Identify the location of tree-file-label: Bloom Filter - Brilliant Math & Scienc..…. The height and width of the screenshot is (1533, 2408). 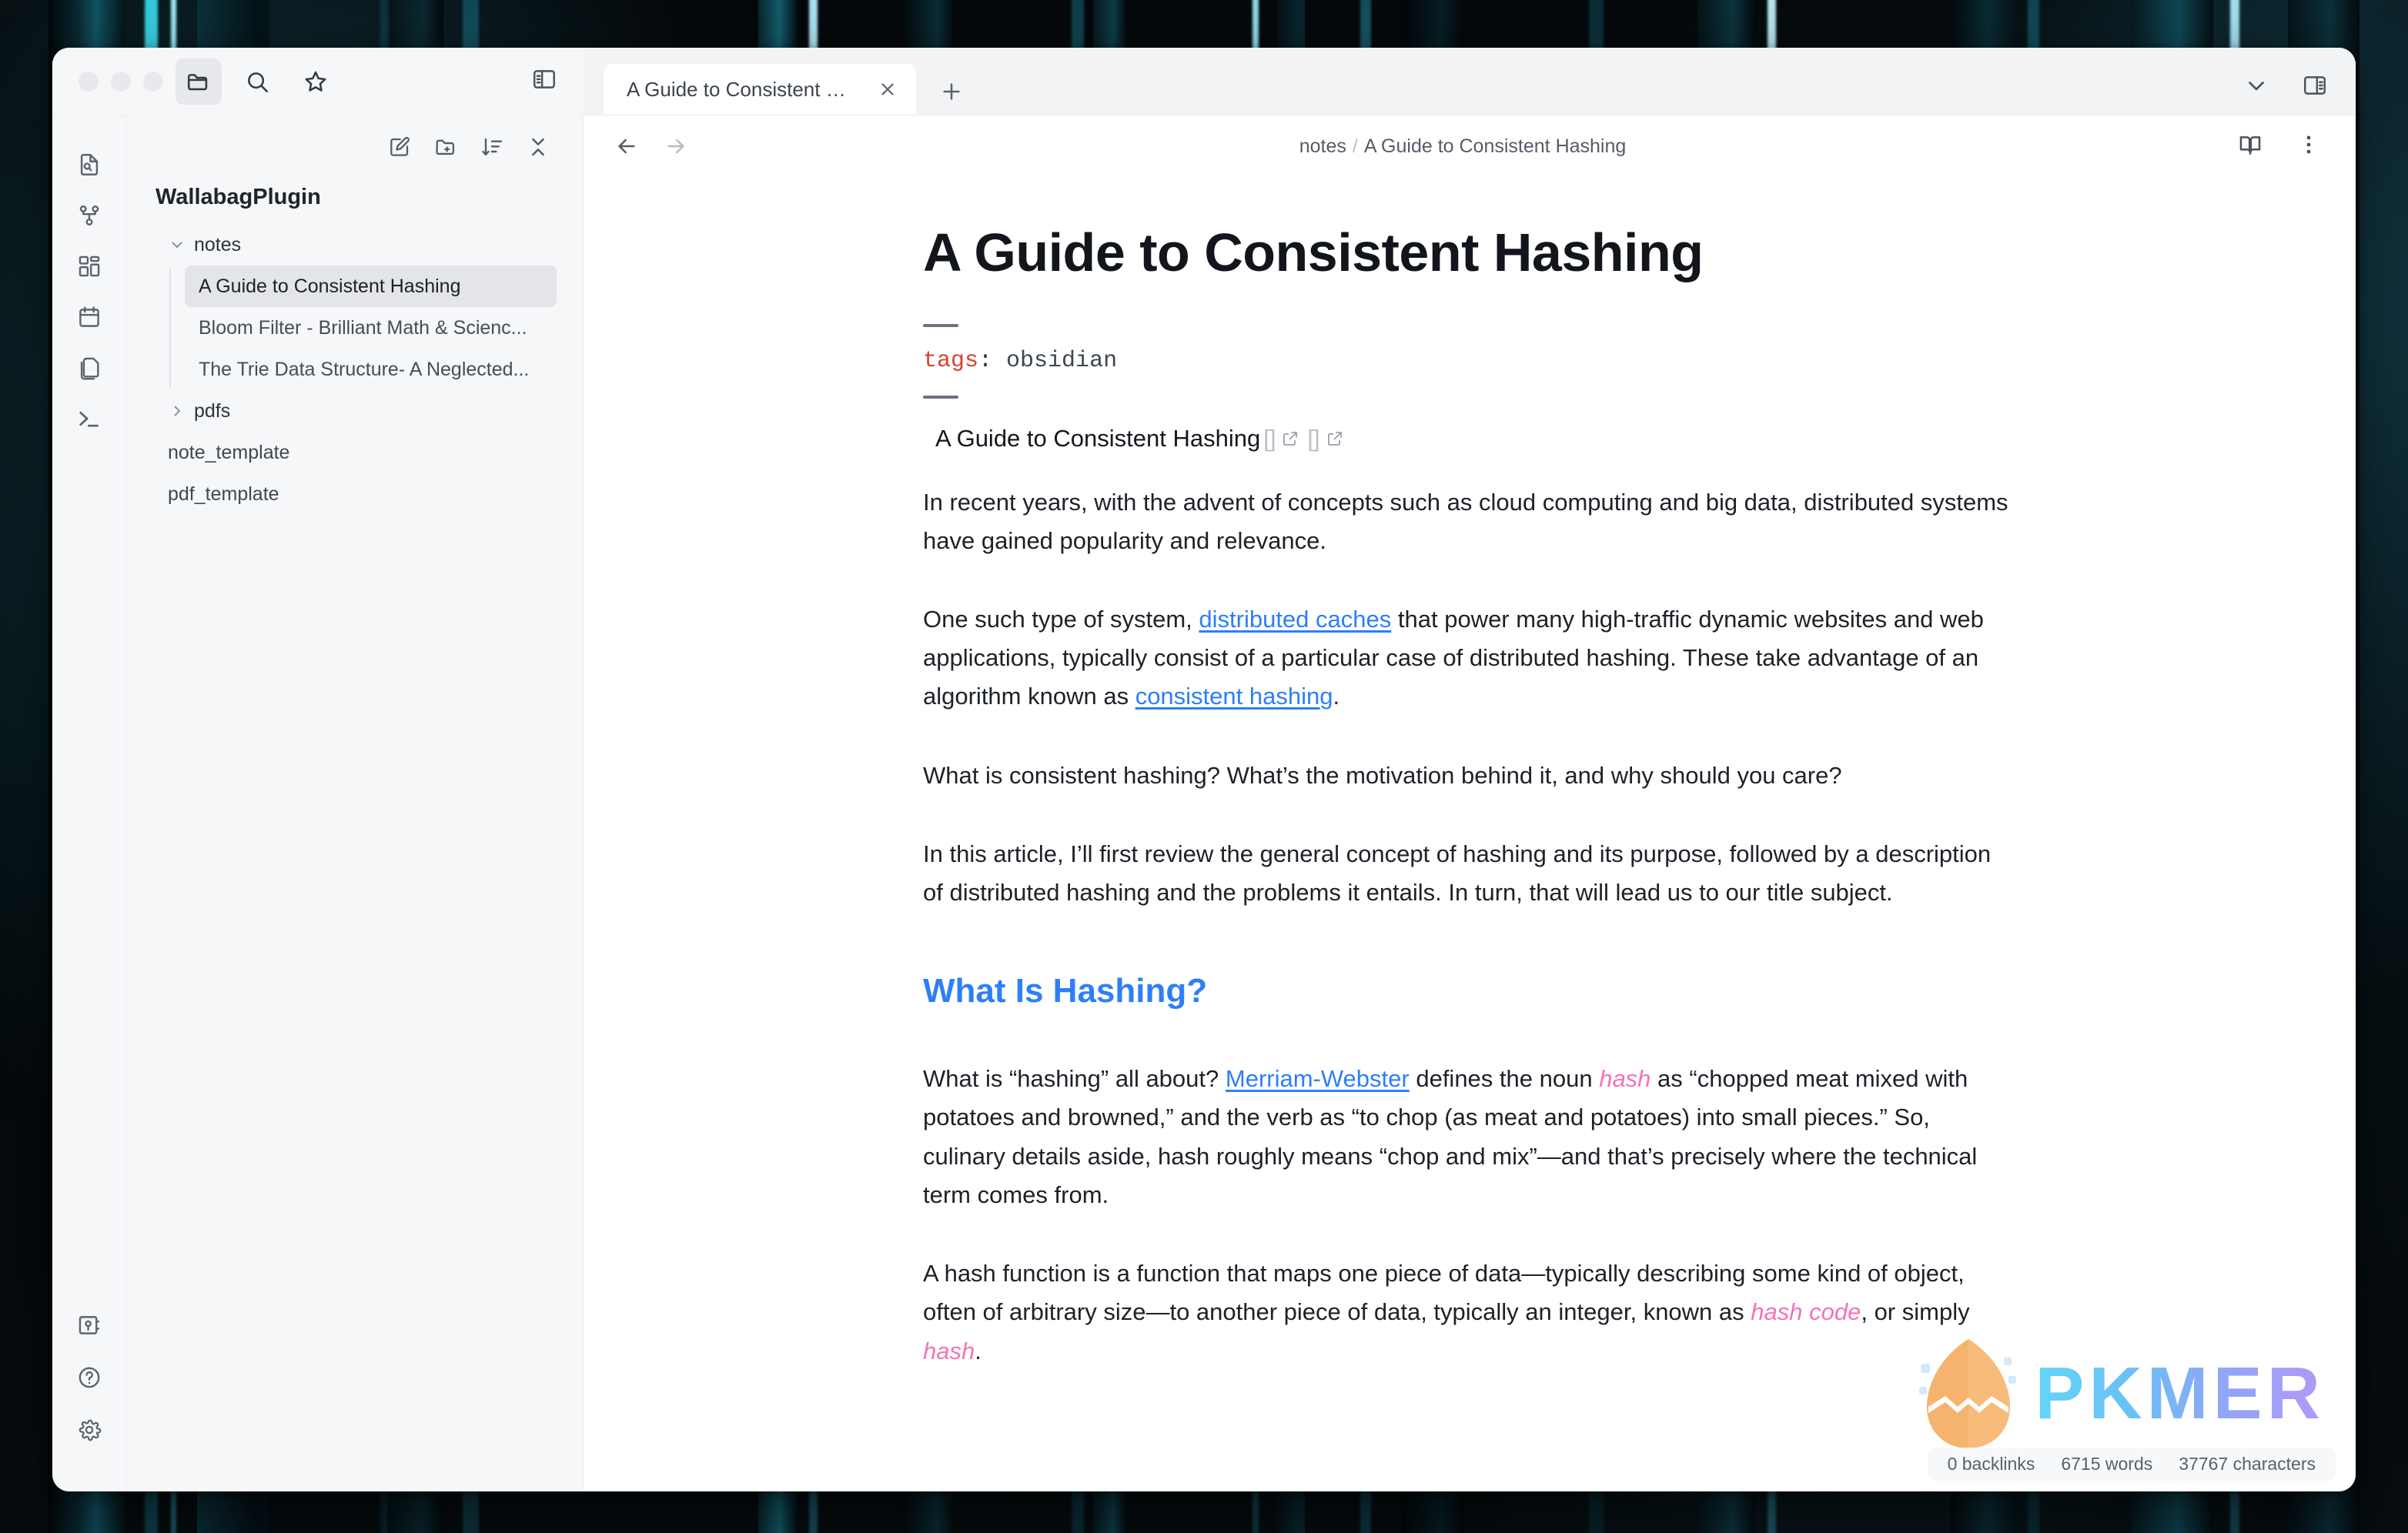
(363, 327).